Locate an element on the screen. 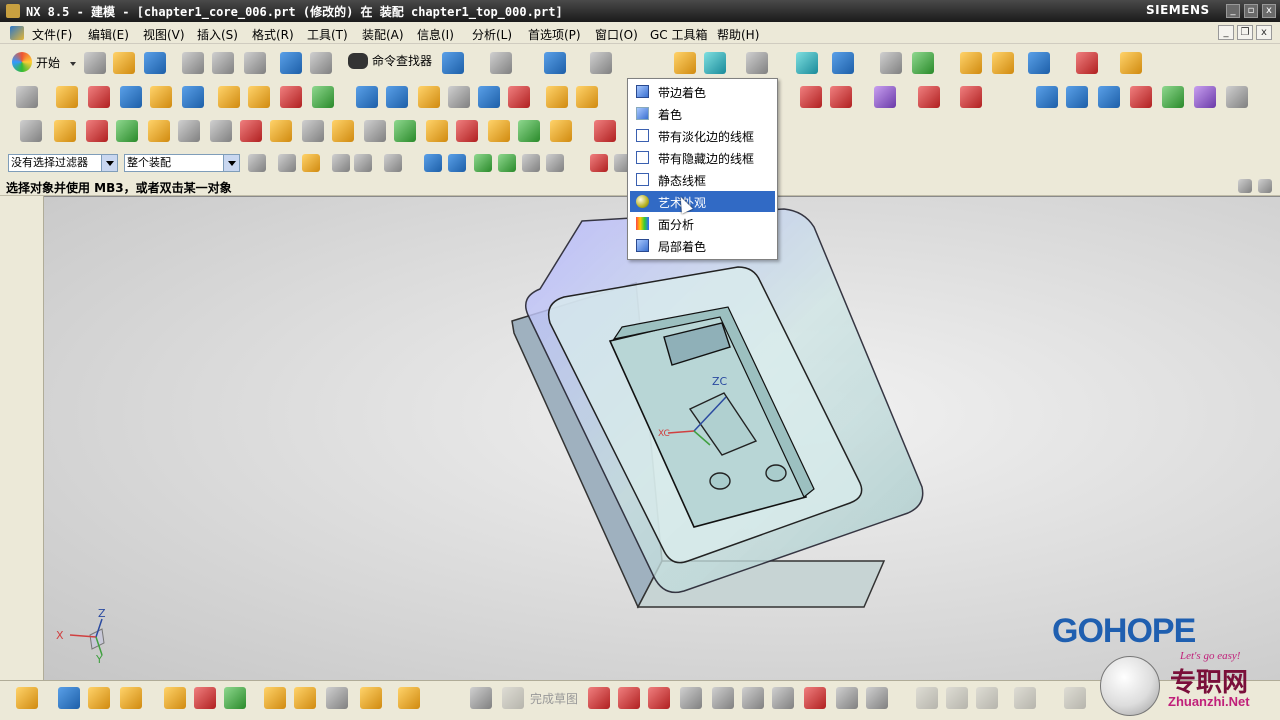  menu-information: 信息(I) is located at coordinates (435, 34).